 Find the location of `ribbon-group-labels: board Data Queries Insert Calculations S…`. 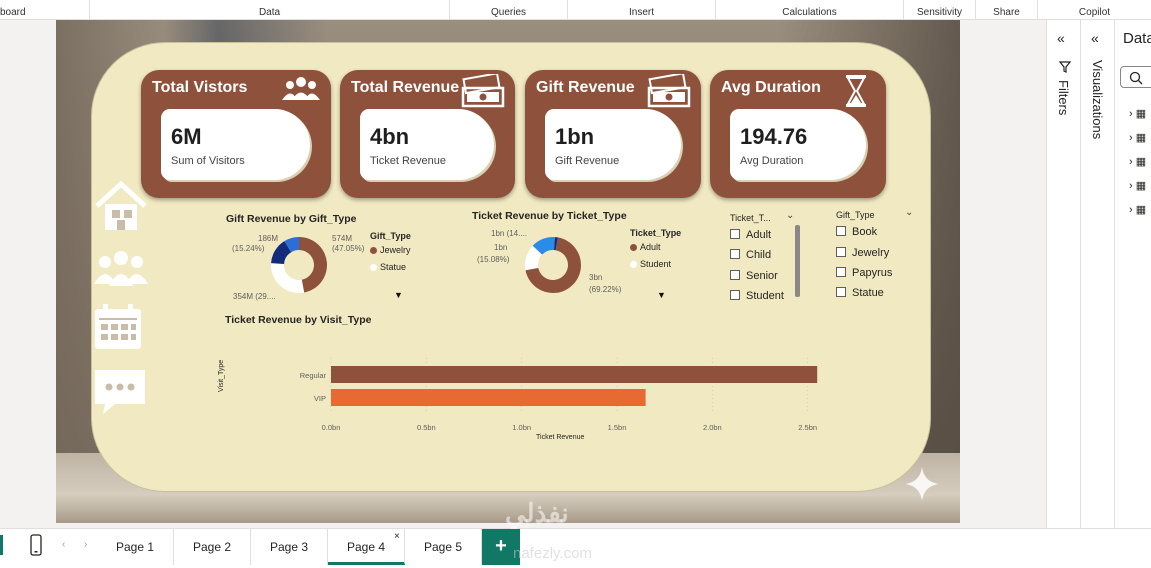

ribbon-group-labels: board Data Queries Insert Calculations S… is located at coordinates (575, 10).